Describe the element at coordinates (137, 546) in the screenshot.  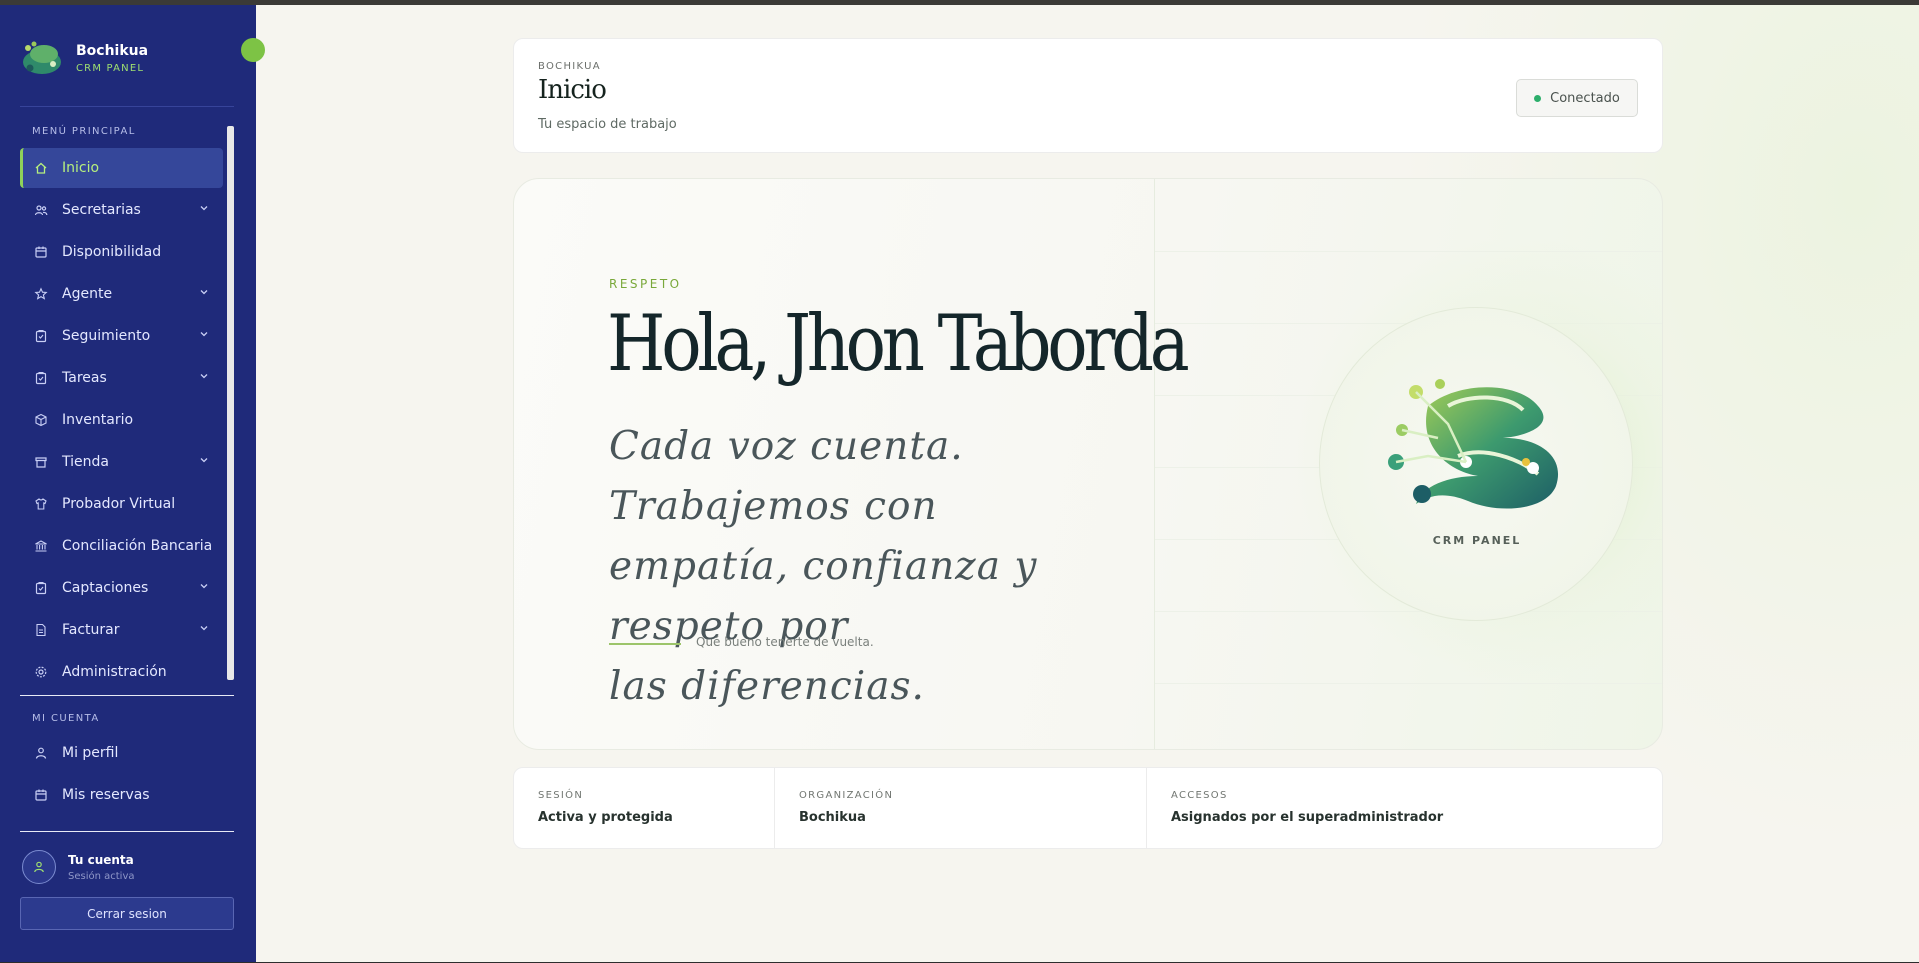
I see `sidebar-item-label: Conciliación Bancaria` at that location.